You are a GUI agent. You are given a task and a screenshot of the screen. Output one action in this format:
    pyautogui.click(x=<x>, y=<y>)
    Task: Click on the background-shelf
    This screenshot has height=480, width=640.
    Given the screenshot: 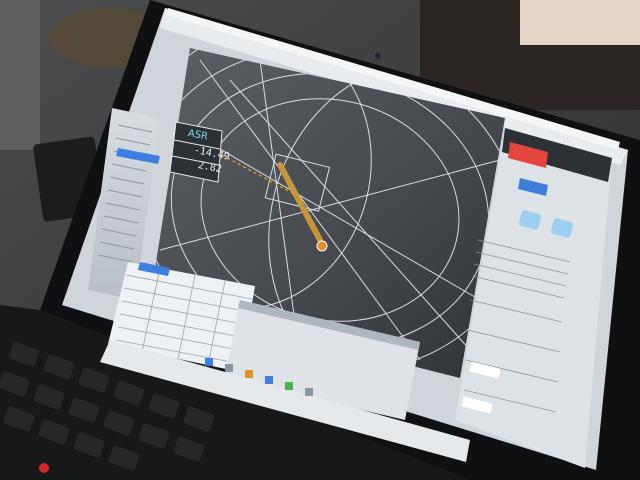 What is the action you would take?
    pyautogui.click(x=20, y=75)
    